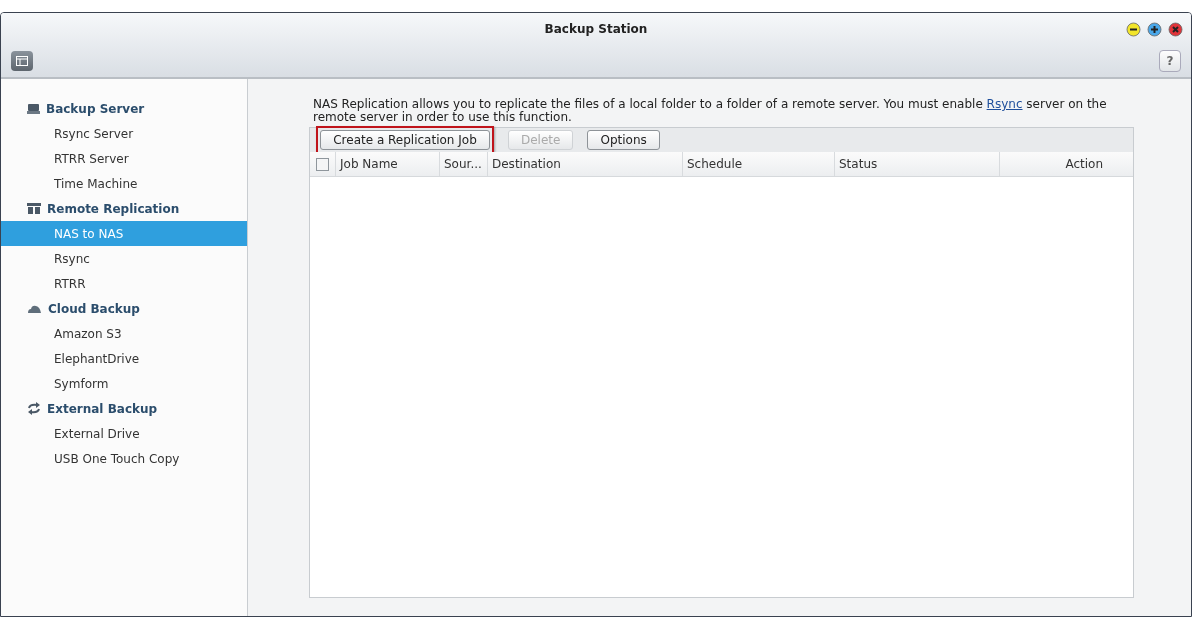 This screenshot has width=1192, height=617. Describe the element at coordinates (34, 208) in the screenshot. I see `servers-icon` at that location.